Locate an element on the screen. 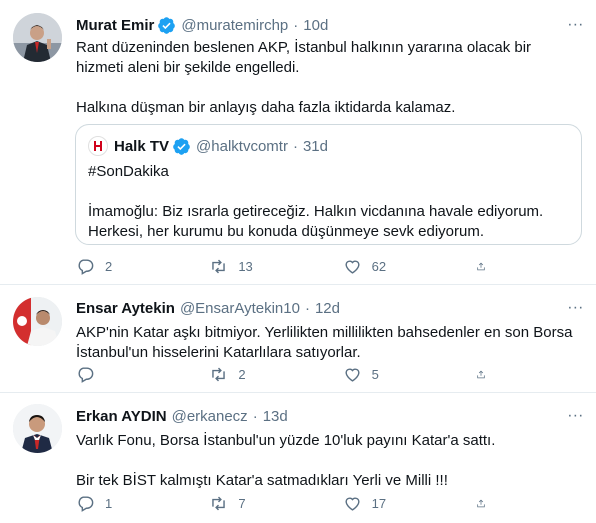 This screenshot has height=523, width=596. tweet-time: 13d is located at coordinates (275, 416).